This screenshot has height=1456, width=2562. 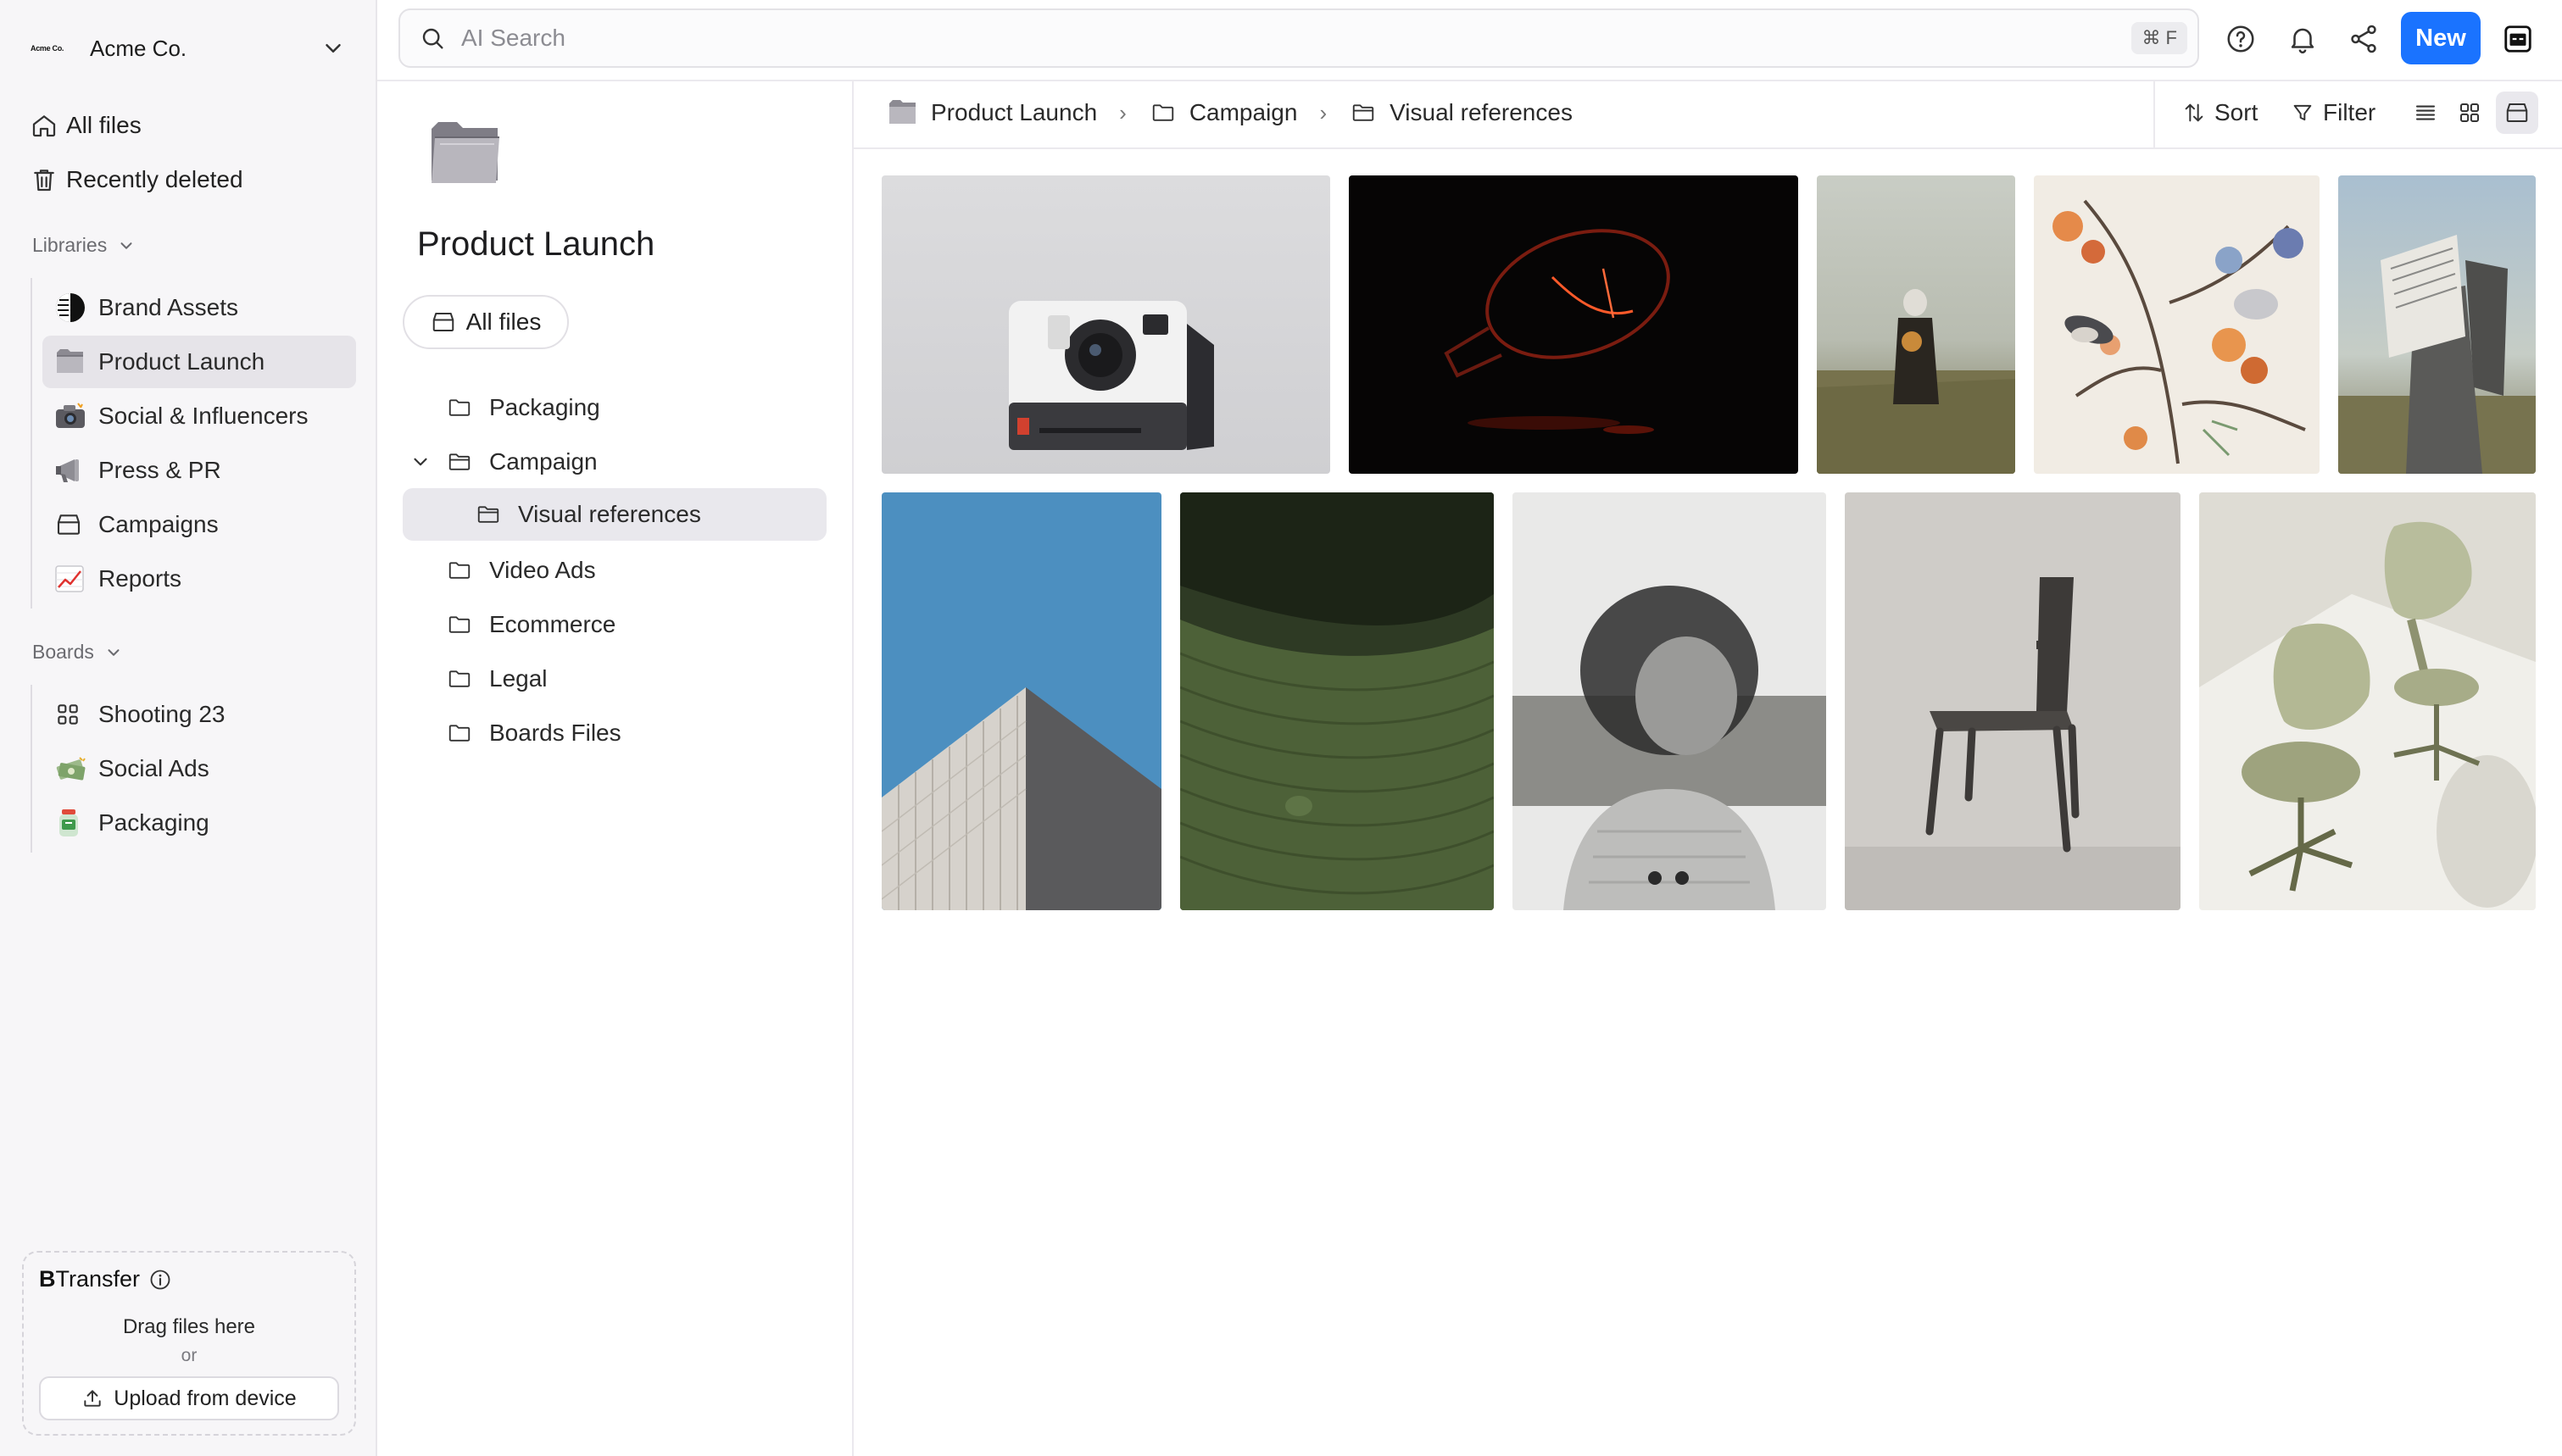 I want to click on asset-thumbnail-green-office-chairs, so click(x=2367, y=701).